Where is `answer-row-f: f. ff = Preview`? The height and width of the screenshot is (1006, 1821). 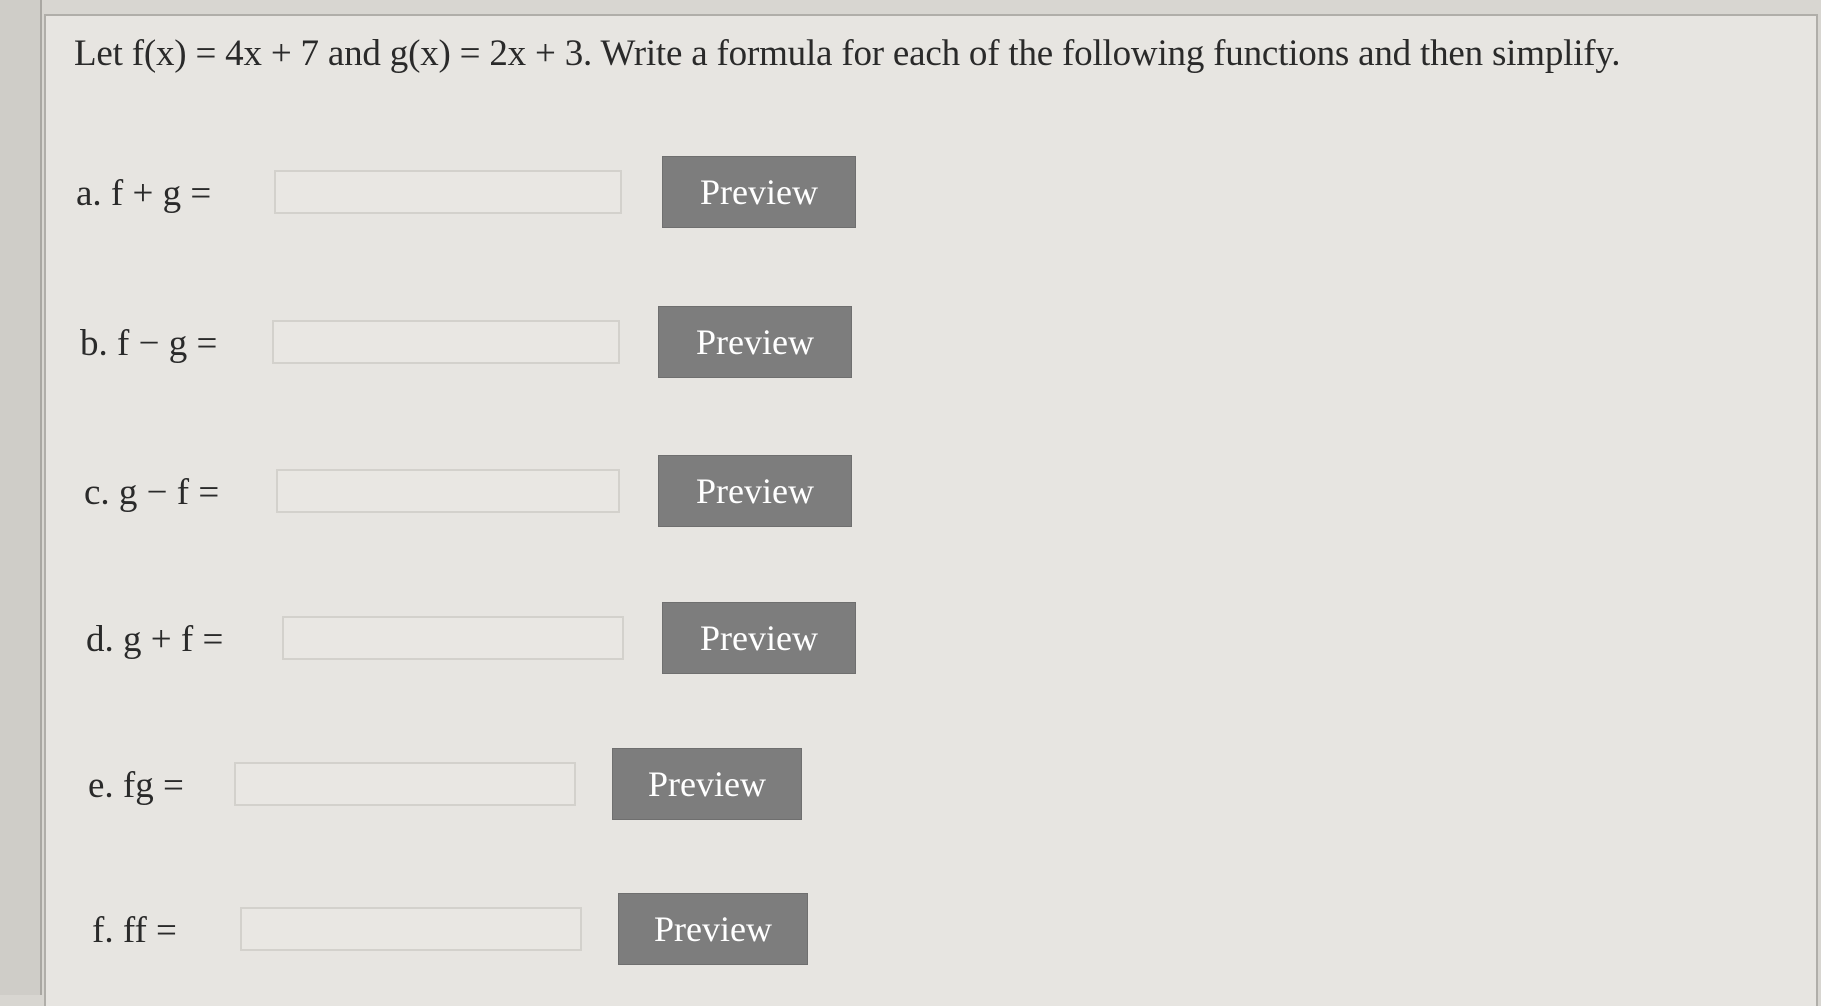 answer-row-f: f. ff = Preview is located at coordinates (496, 933).